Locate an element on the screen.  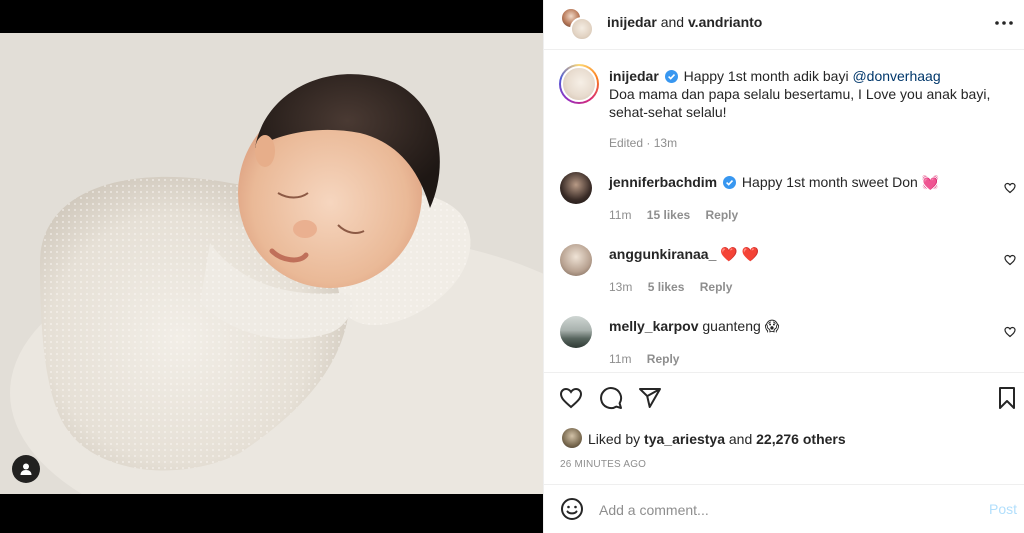
likes-and: and is located at coordinates (740, 439).